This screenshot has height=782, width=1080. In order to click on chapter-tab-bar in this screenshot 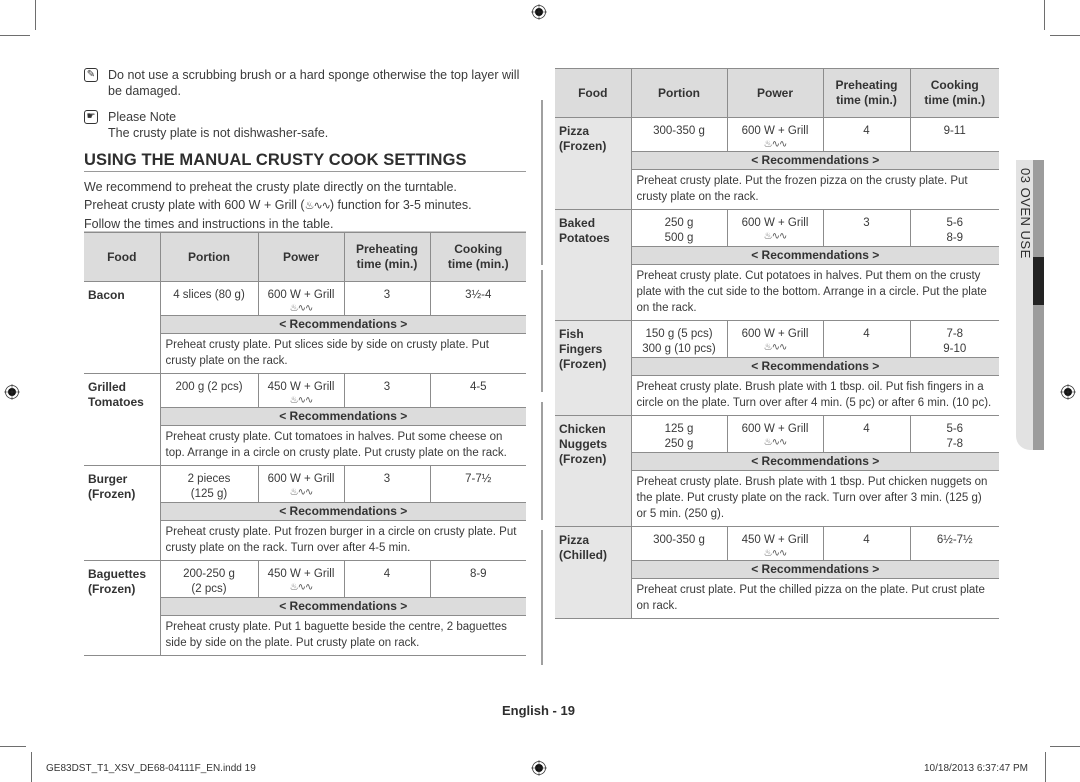, I will do `click(1038, 305)`.